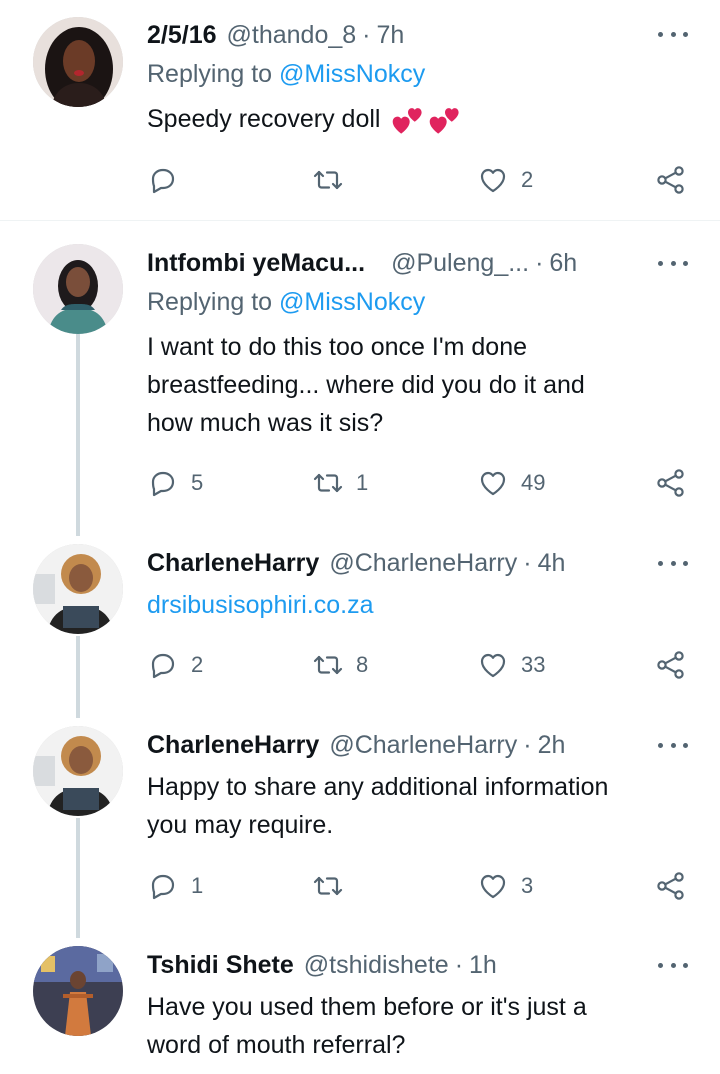 The height and width of the screenshot is (1074, 720). Describe the element at coordinates (366, 385) in the screenshot. I see `tweet-text-line: breastfeeding... where did you do it and` at that location.